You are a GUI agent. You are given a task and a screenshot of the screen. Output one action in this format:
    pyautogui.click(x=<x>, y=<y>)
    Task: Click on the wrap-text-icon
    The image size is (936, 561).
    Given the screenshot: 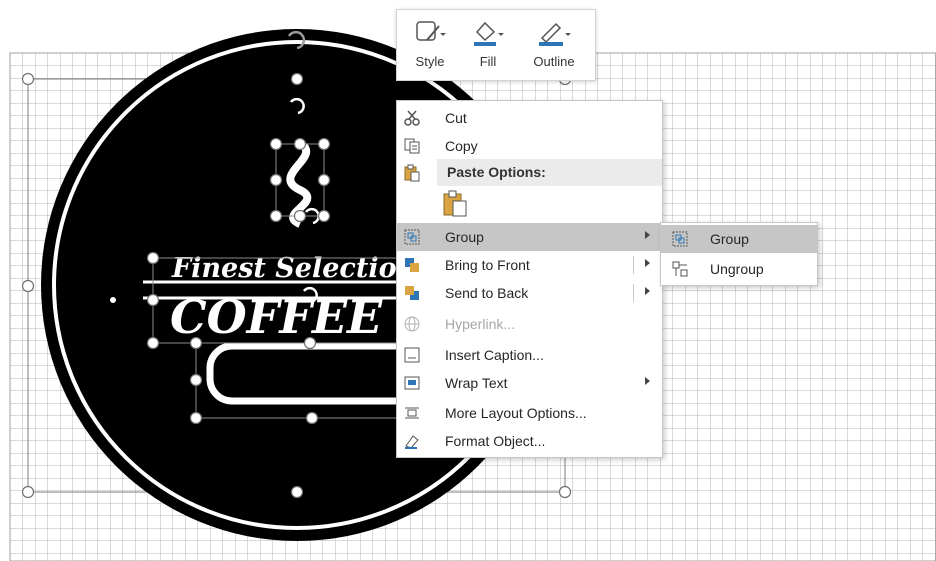 What is the action you would take?
    pyautogui.click(x=412, y=383)
    